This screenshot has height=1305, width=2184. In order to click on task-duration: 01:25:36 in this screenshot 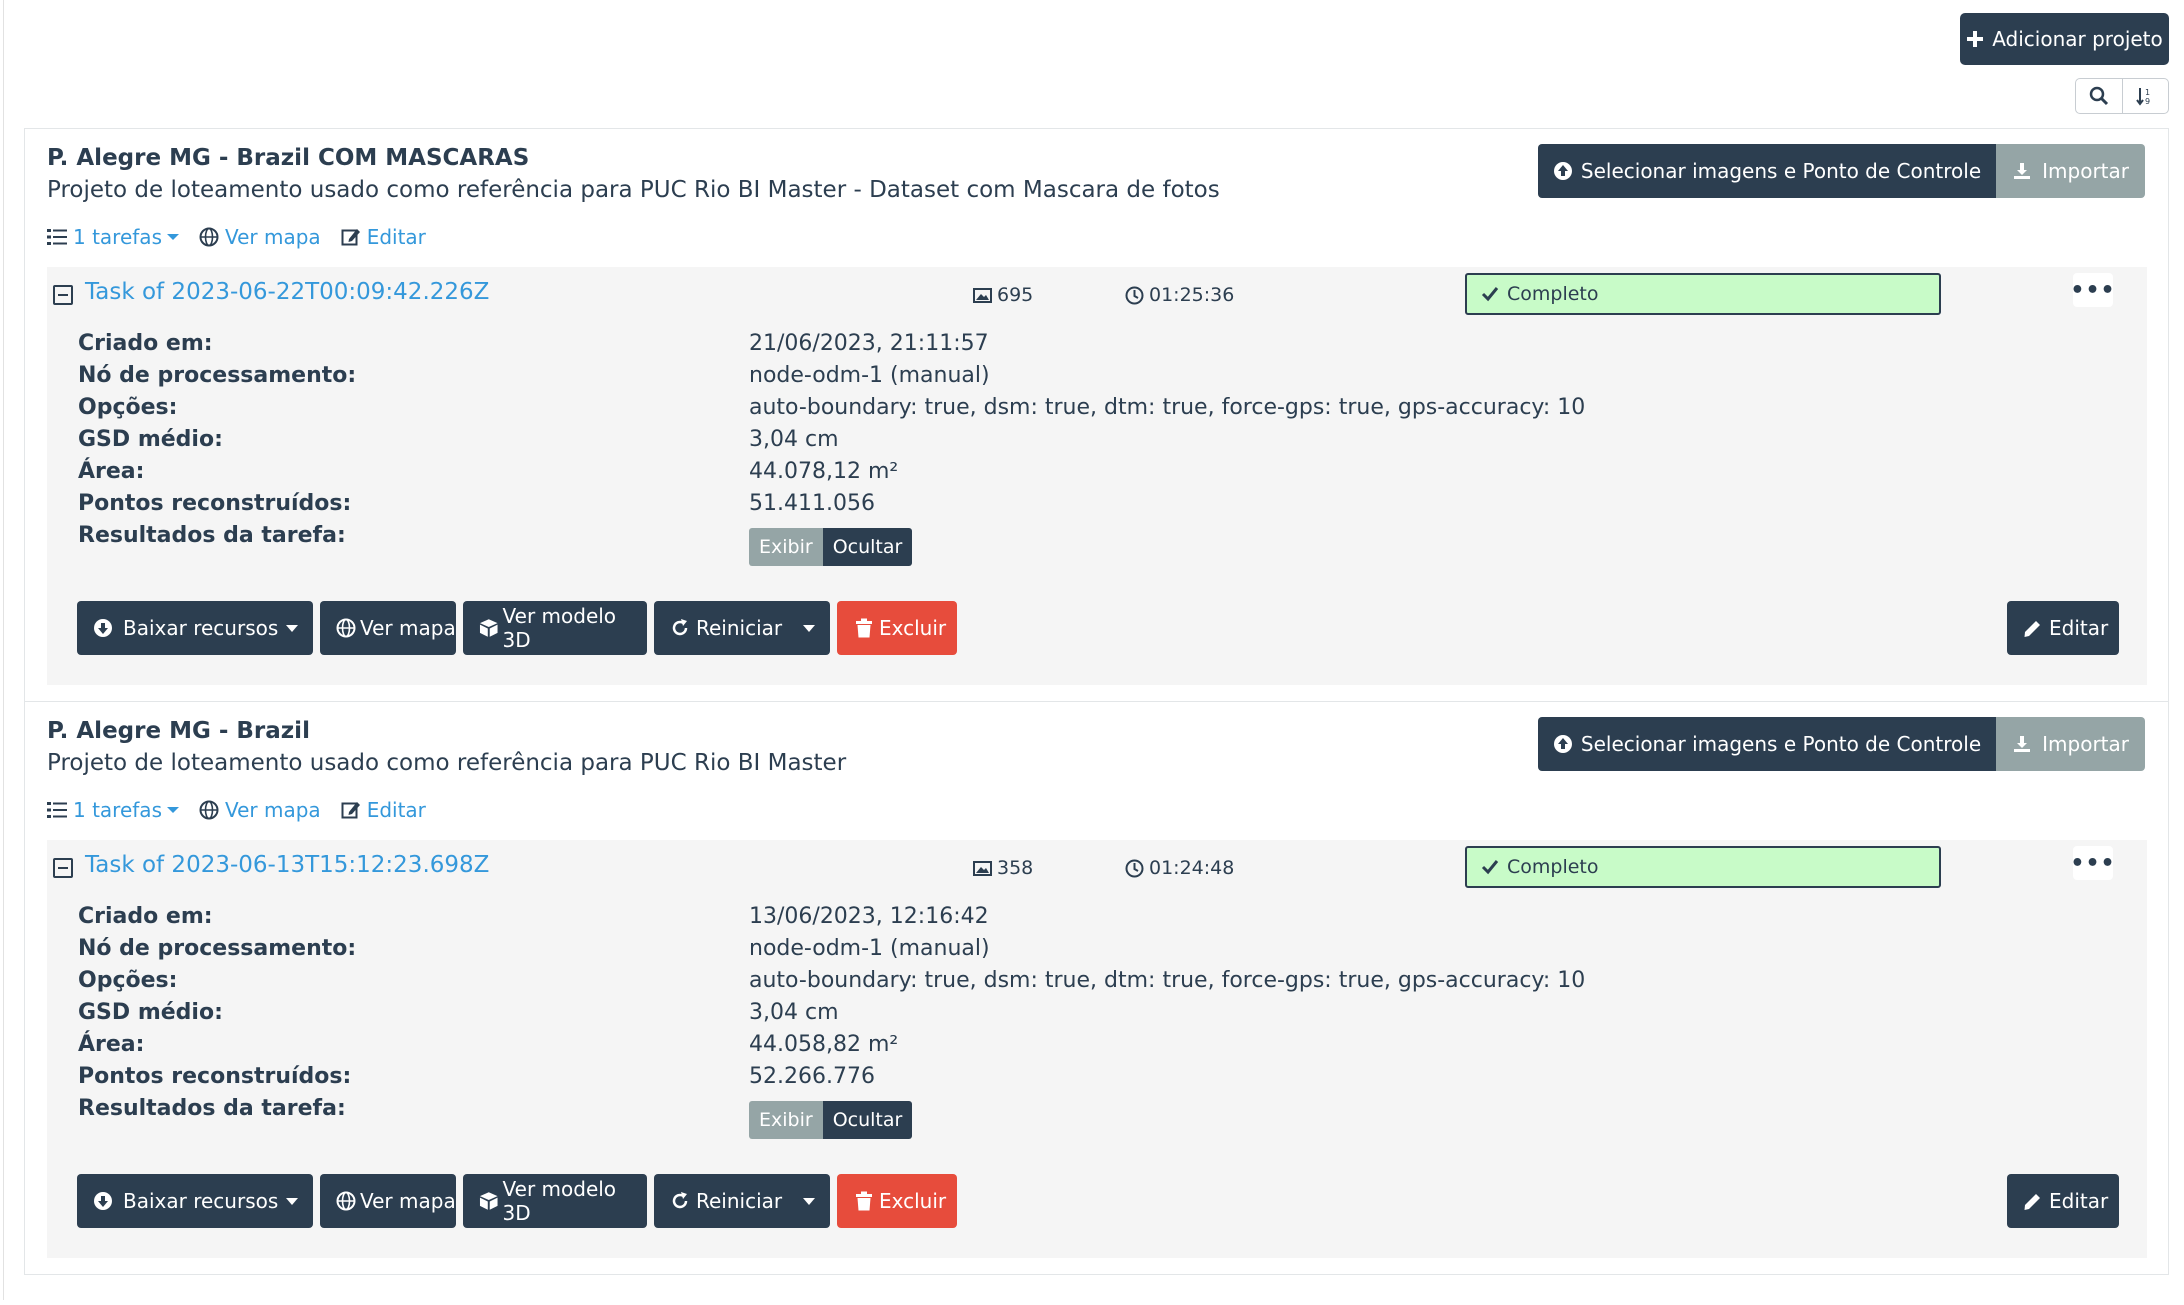, I will do `click(1179, 295)`.